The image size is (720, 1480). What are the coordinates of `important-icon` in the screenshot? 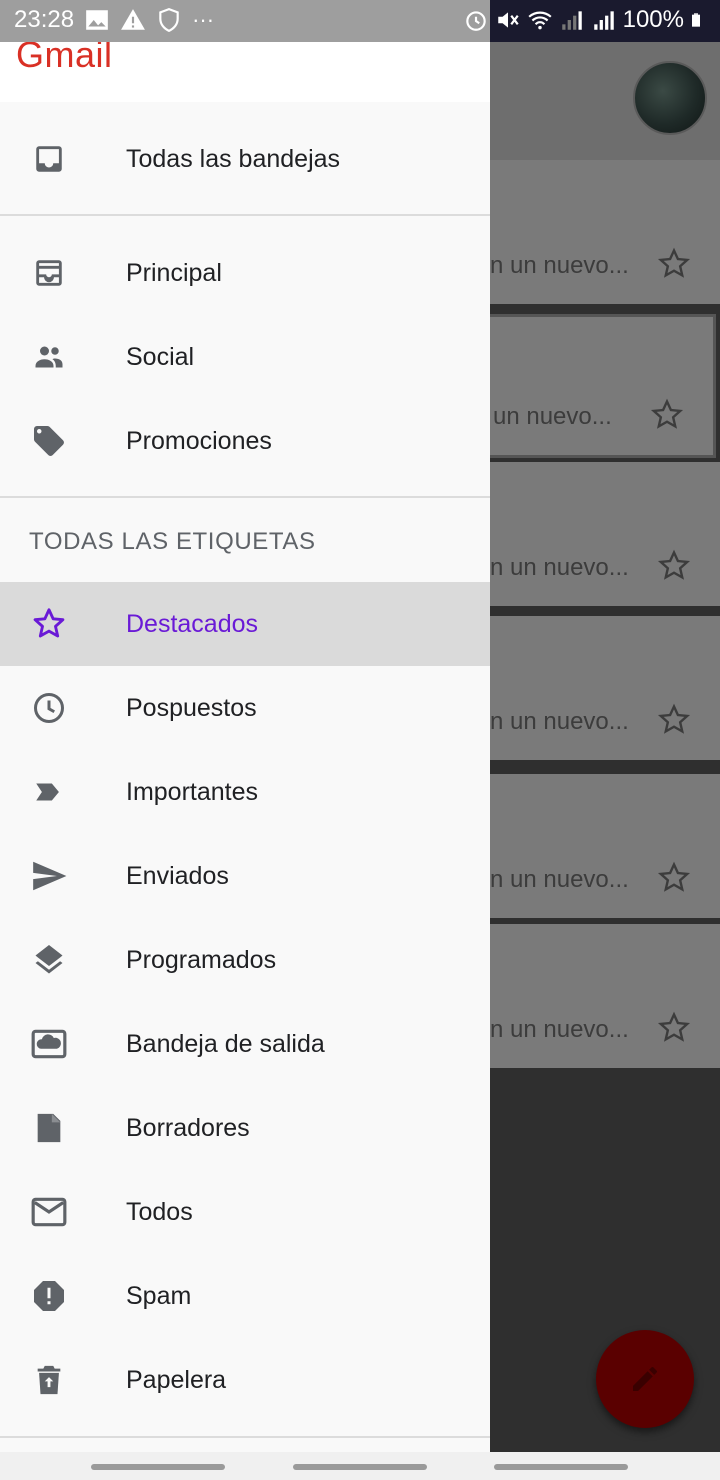 It's located at (49, 792).